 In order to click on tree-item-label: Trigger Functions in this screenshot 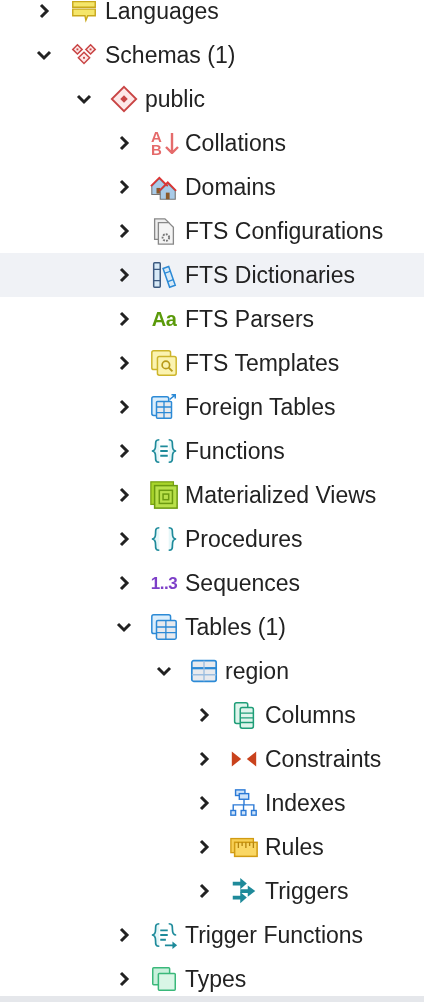, I will do `click(274, 935)`.